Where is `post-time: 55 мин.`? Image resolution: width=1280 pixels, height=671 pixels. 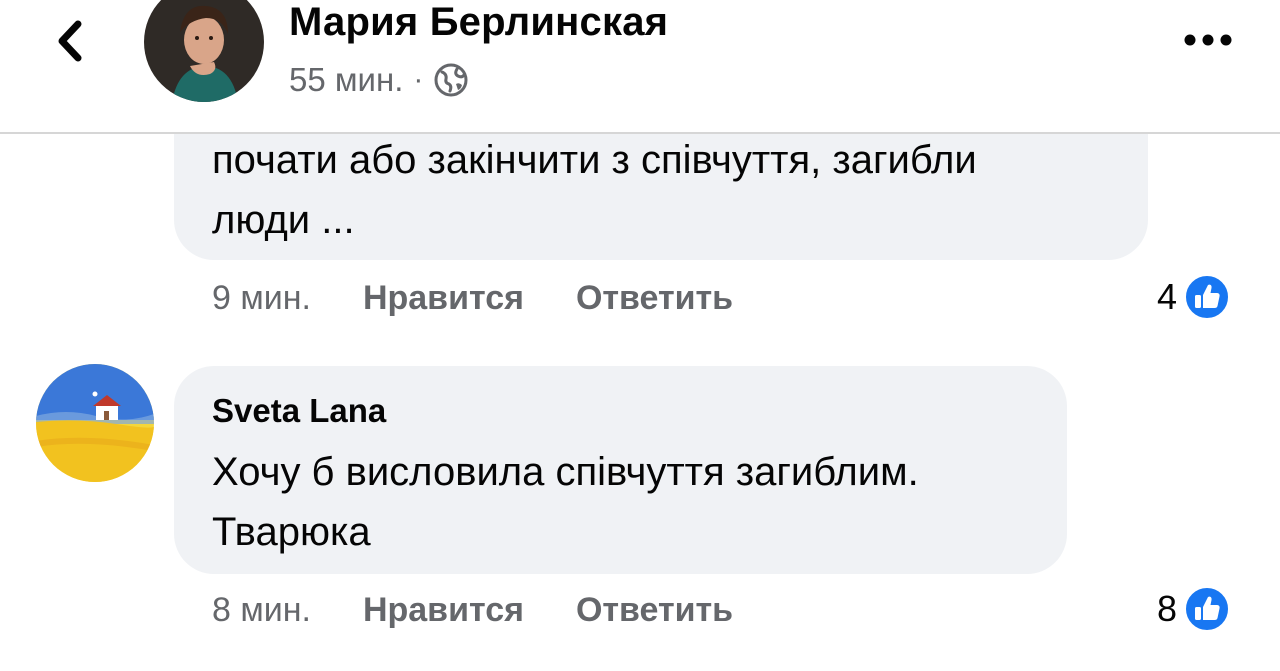
post-time: 55 мин. is located at coordinates (346, 80).